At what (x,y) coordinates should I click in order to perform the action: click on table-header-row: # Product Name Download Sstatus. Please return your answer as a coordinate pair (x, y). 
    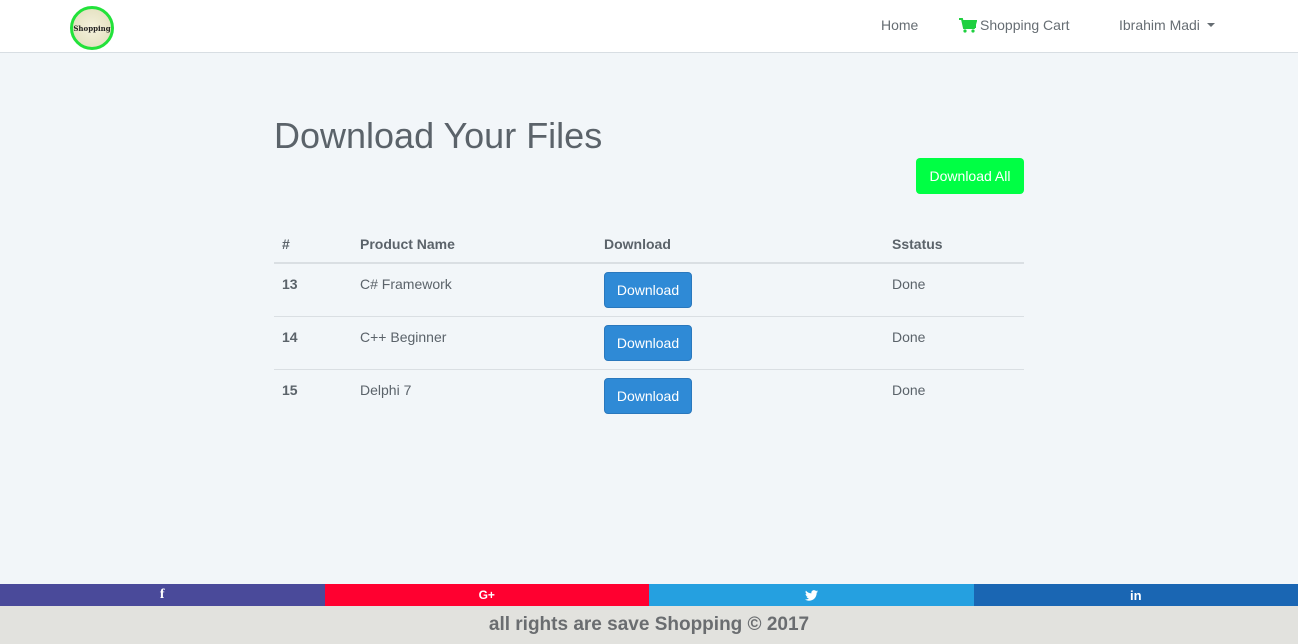
    Looking at the image, I should click on (649, 245).